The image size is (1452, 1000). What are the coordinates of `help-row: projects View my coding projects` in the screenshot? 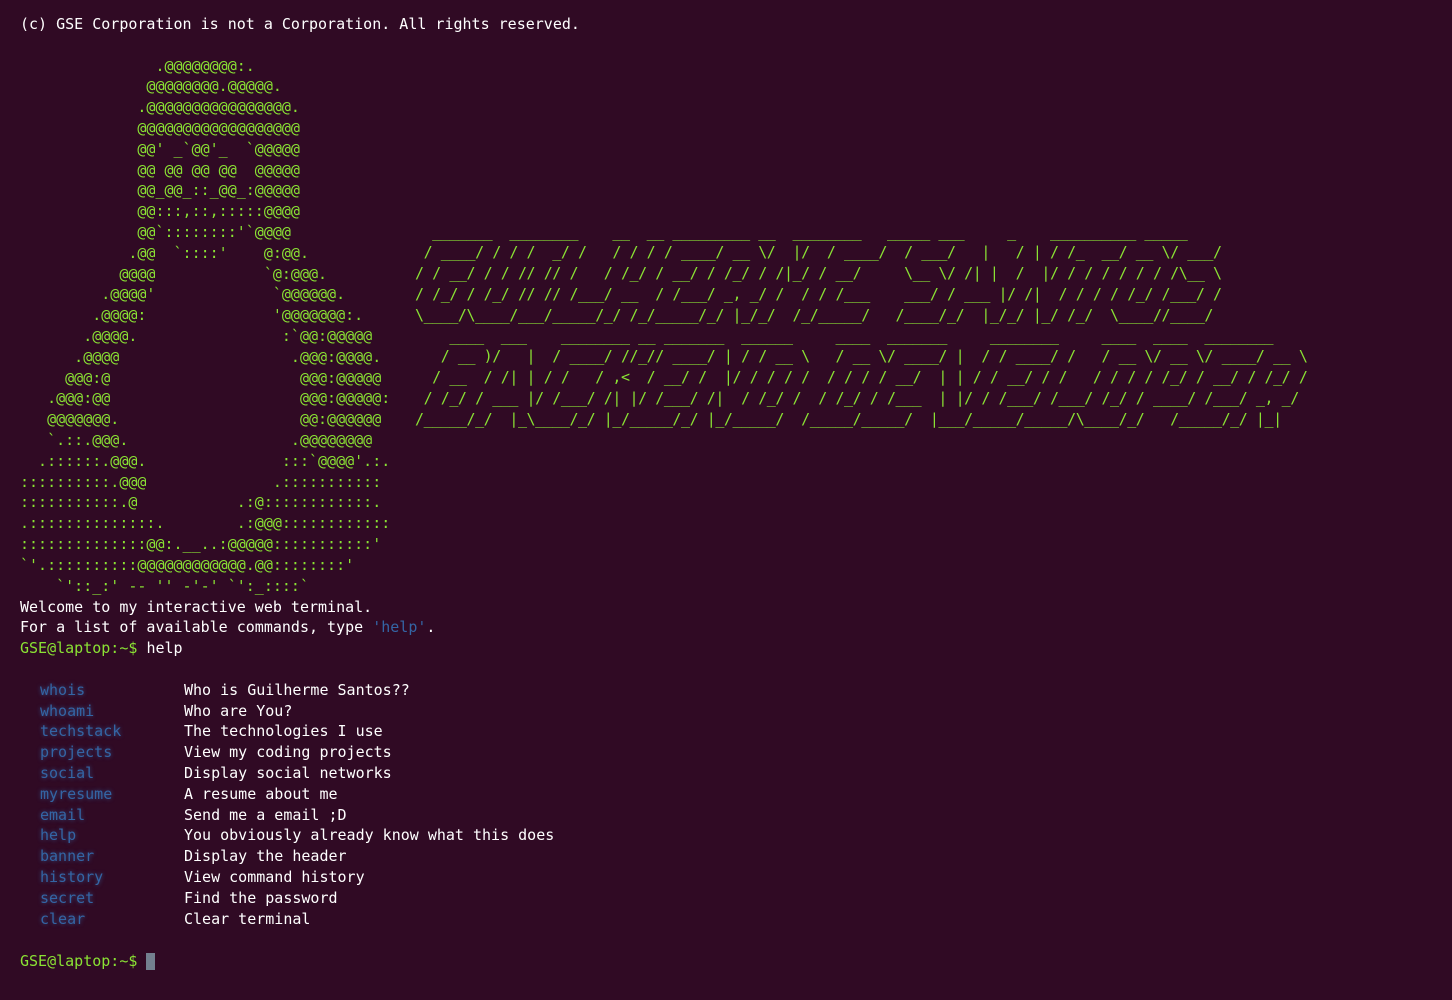 It's located at (746, 752).